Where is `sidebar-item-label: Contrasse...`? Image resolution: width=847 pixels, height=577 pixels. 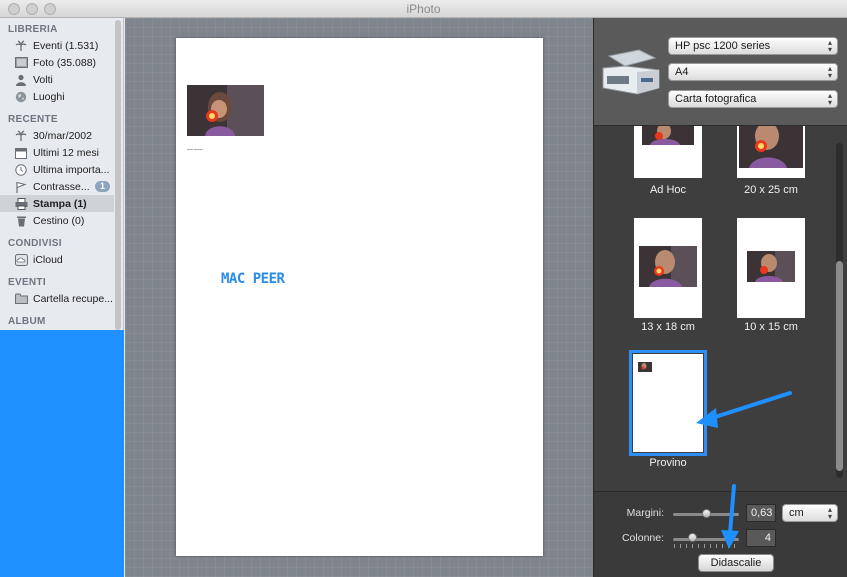
sidebar-item-label: Contrasse... is located at coordinates (61, 186).